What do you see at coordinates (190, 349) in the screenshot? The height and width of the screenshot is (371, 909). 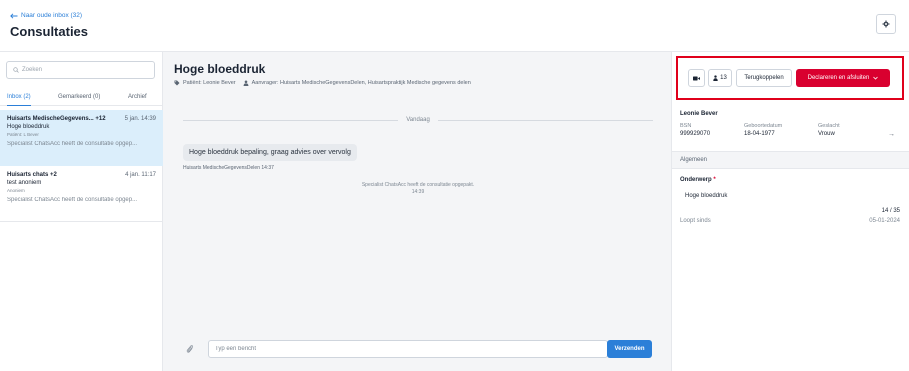 I see `paperclip-icon` at bounding box center [190, 349].